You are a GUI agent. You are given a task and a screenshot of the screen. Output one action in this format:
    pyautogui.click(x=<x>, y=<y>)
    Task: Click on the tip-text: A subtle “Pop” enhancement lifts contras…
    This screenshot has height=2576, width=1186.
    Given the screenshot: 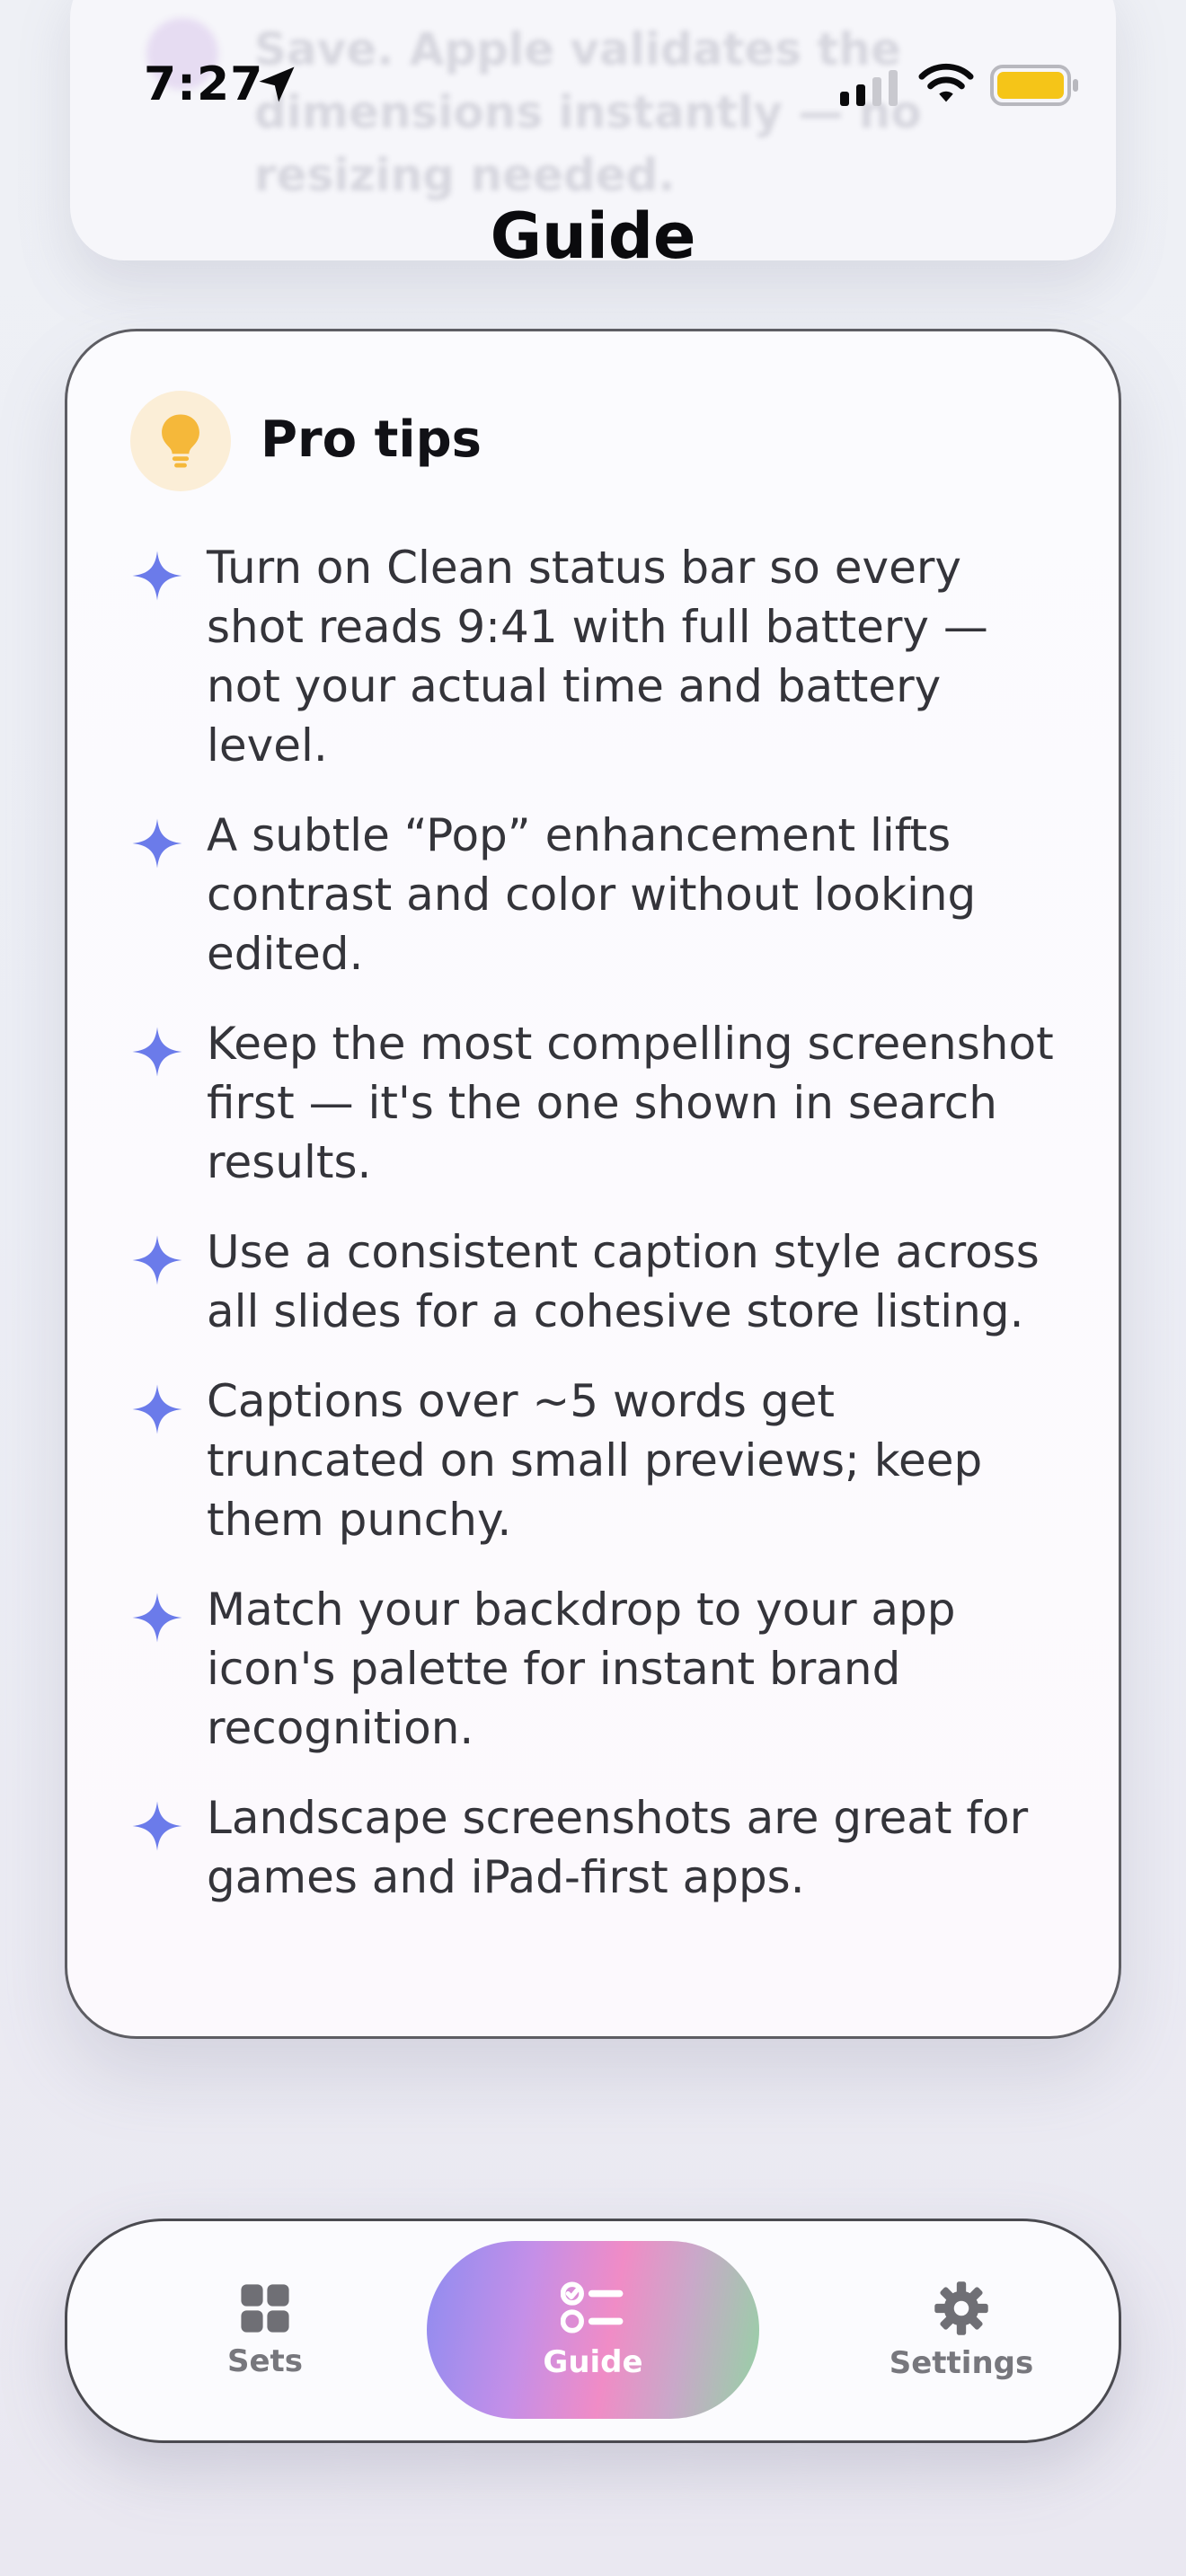 What is the action you would take?
    pyautogui.click(x=592, y=894)
    